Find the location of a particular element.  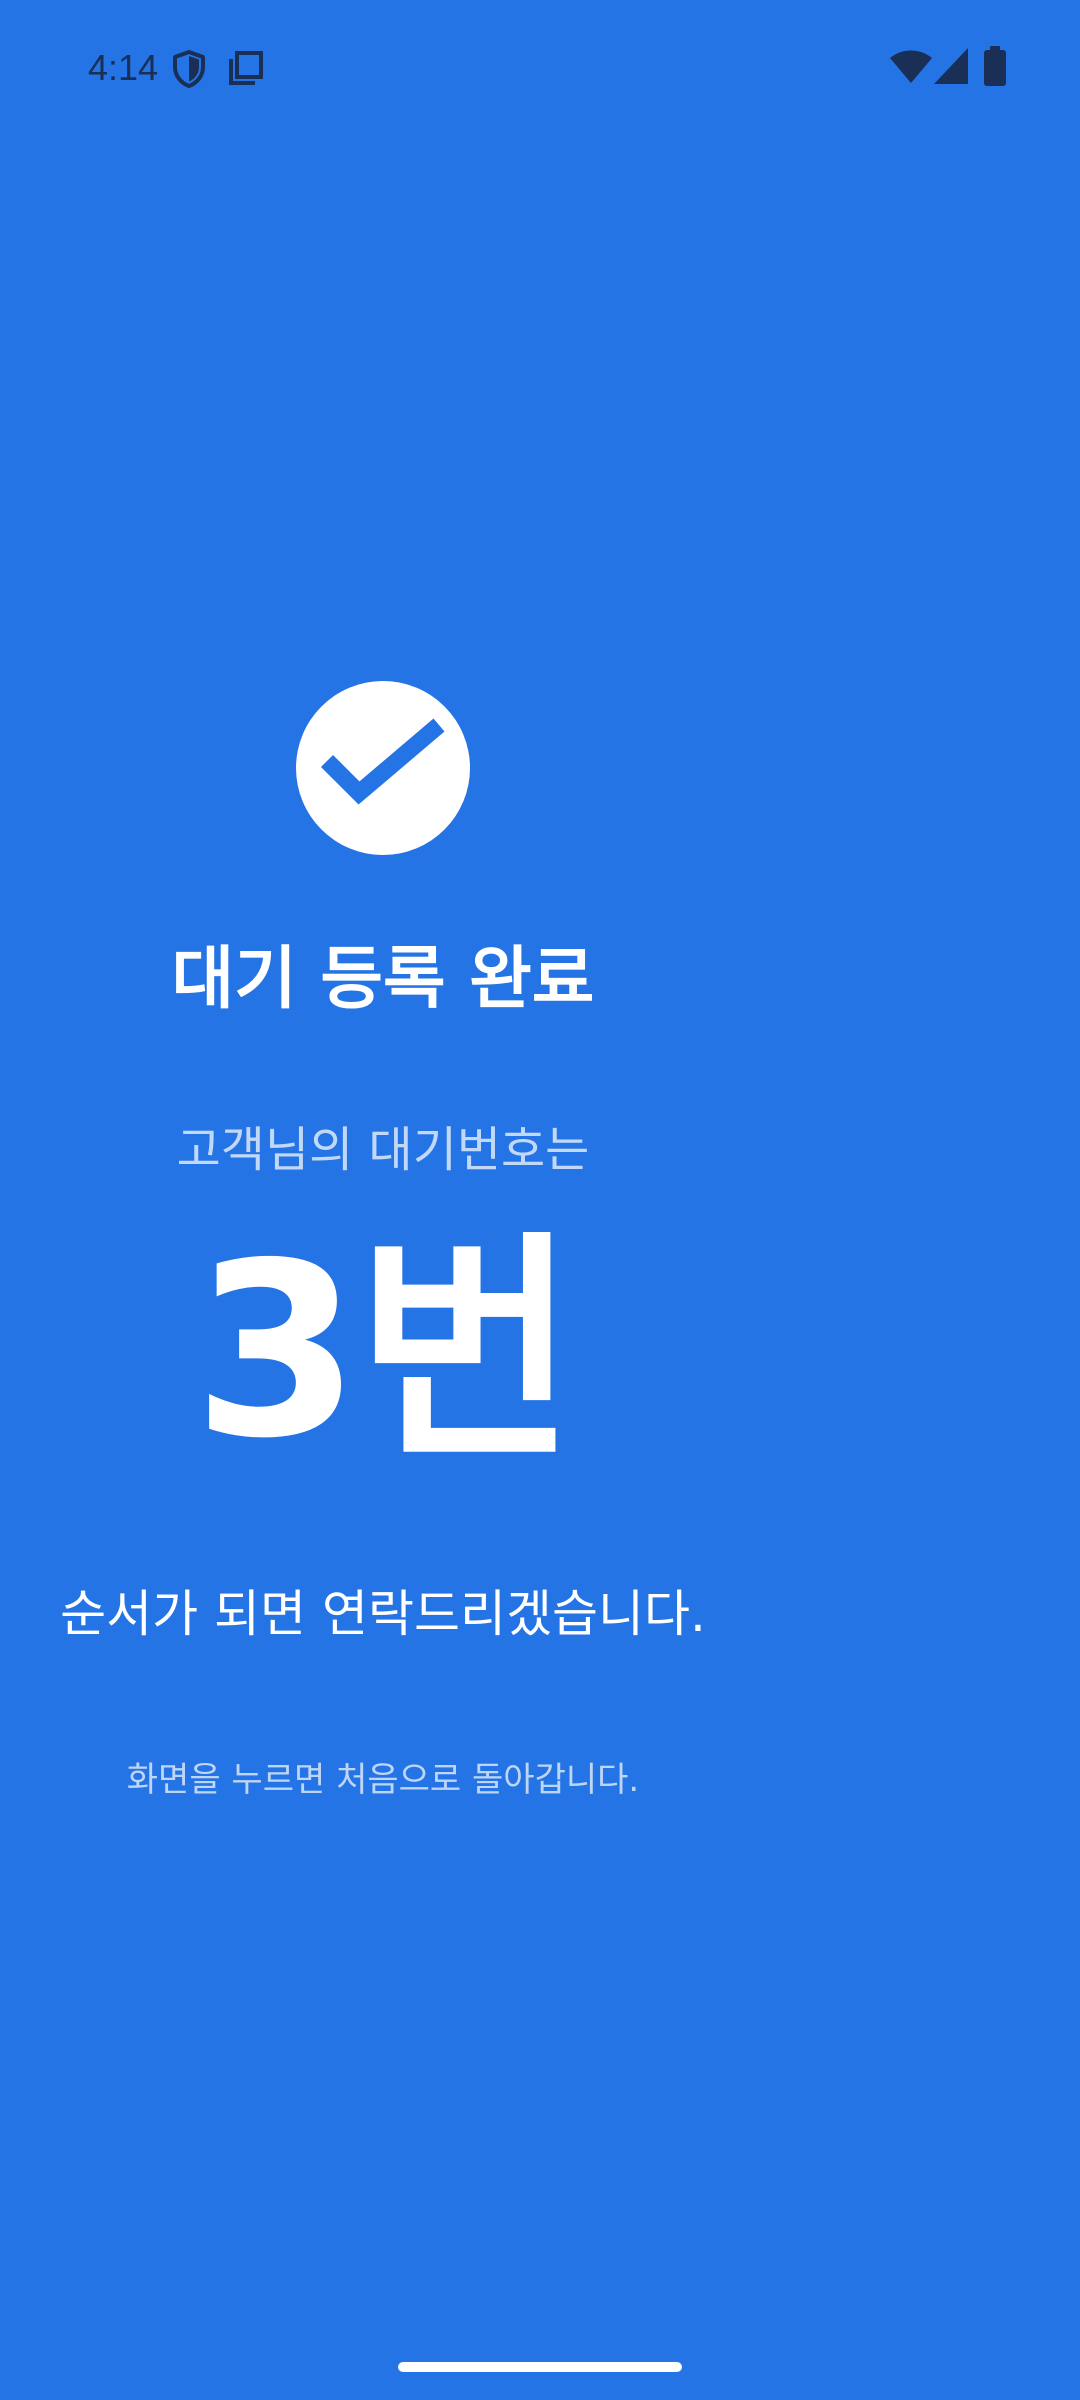

home-indicator is located at coordinates (540, 2367).